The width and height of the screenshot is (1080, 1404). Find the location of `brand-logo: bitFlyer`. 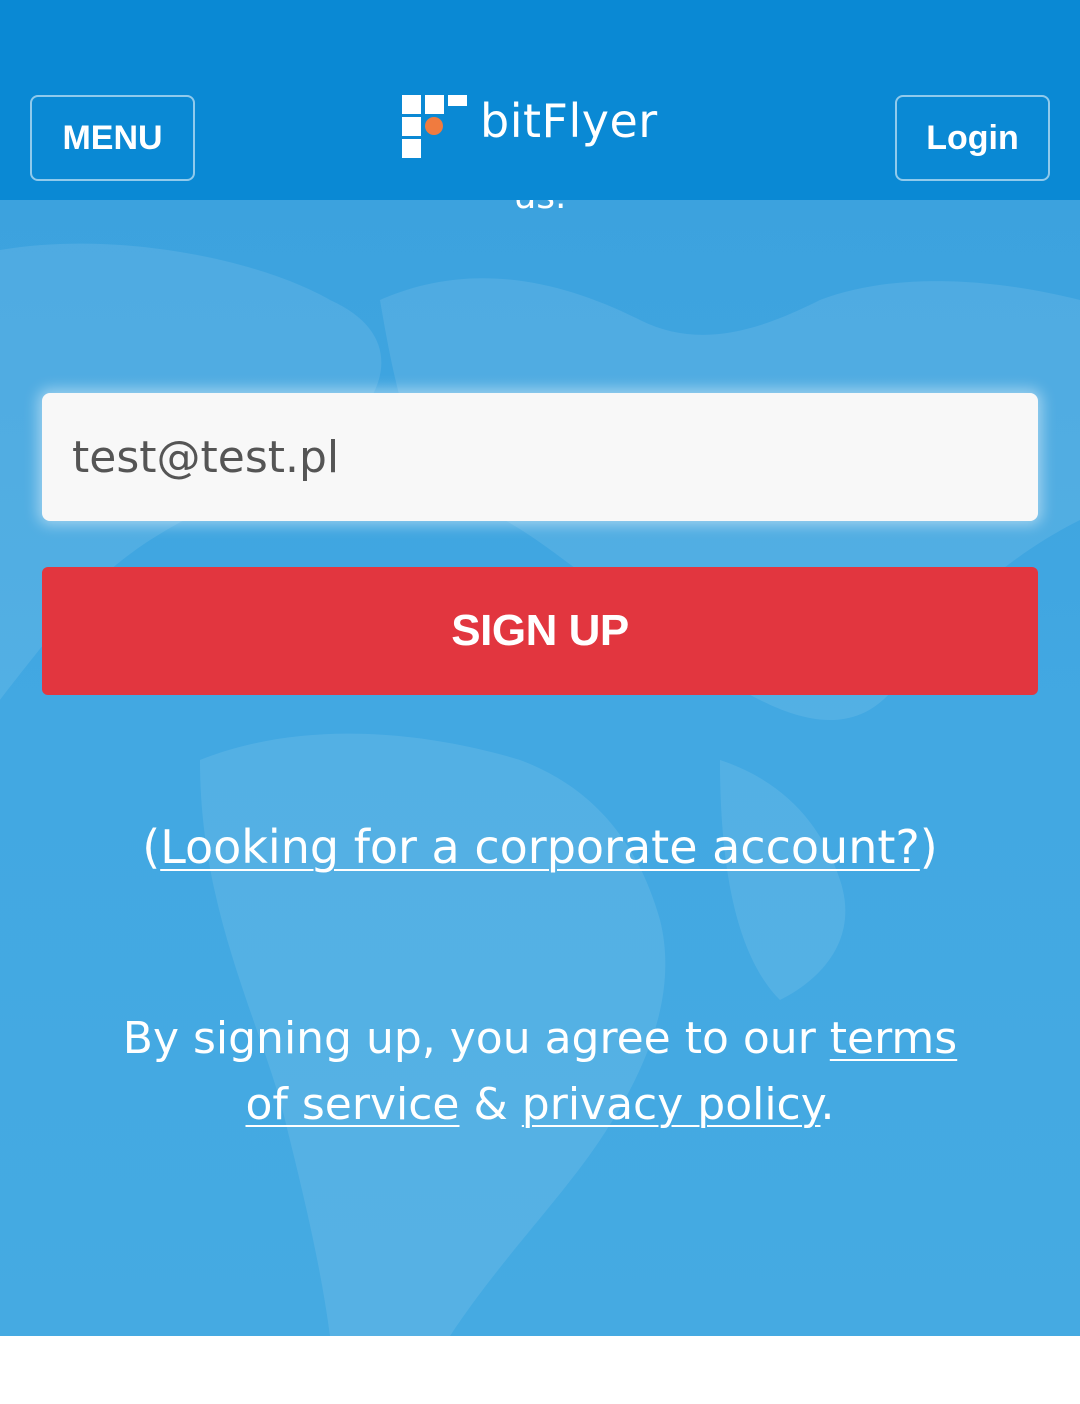

brand-logo: bitFlyer is located at coordinates (533, 126).